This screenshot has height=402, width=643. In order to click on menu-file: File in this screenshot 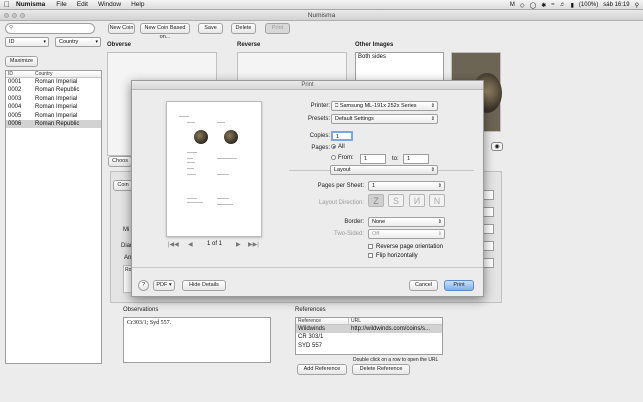, I will do `click(61, 4)`.